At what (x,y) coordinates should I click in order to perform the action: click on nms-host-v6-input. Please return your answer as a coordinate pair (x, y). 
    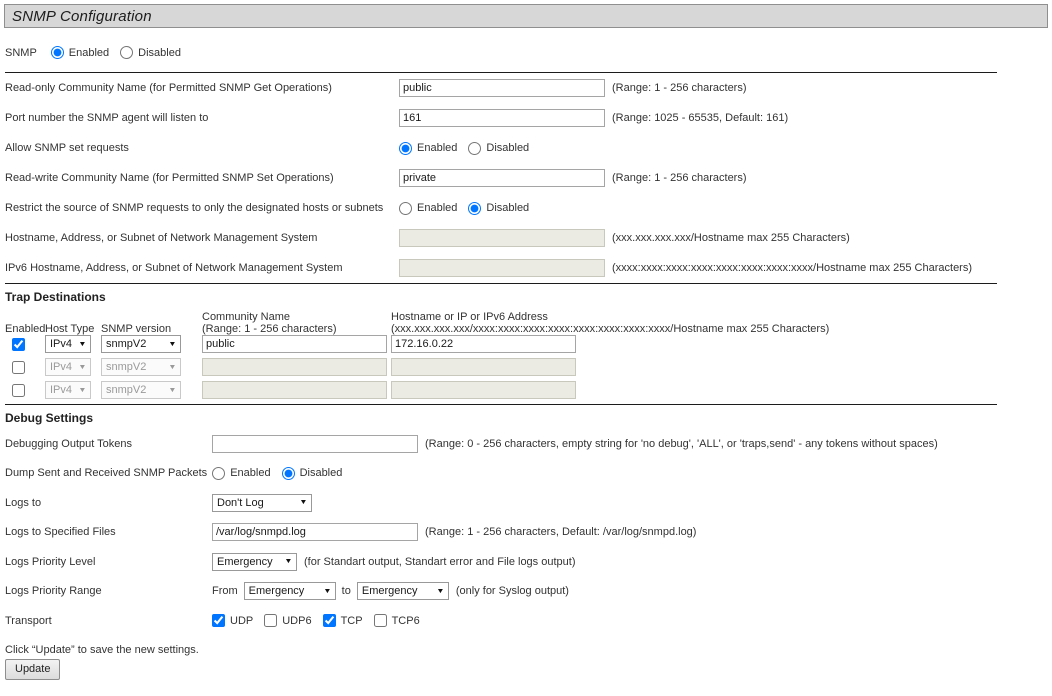
    Looking at the image, I should click on (502, 268).